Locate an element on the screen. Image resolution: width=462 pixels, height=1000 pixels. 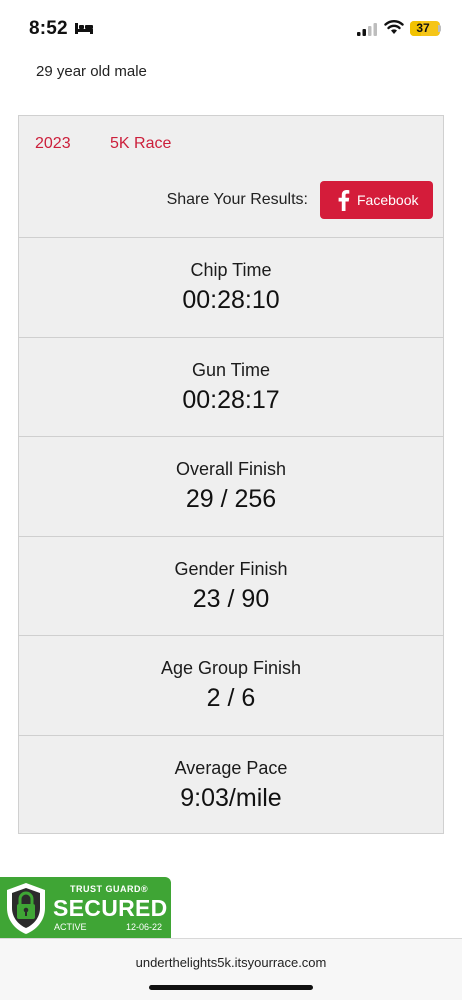
race-year: 2023 is located at coordinates (53, 143).